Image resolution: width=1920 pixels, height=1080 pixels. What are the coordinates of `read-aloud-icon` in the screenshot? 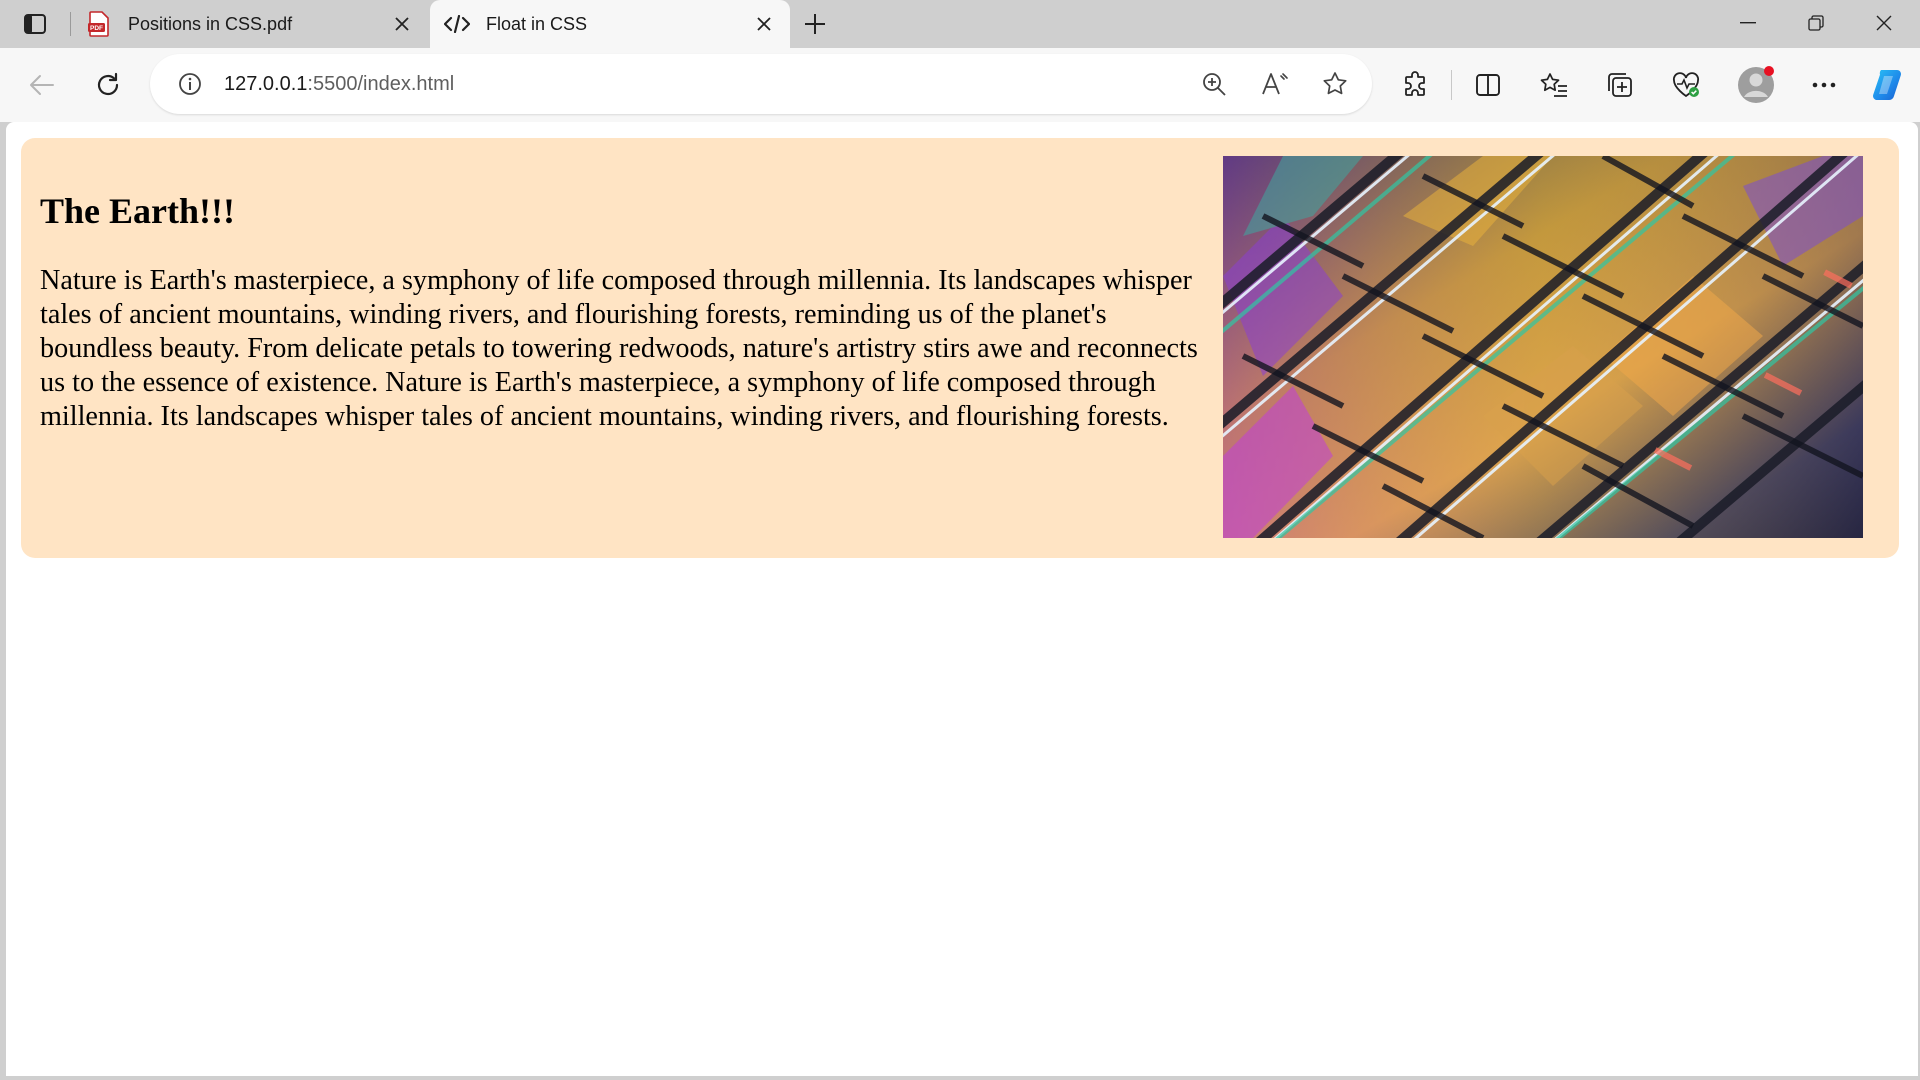 It's located at (1275, 84).